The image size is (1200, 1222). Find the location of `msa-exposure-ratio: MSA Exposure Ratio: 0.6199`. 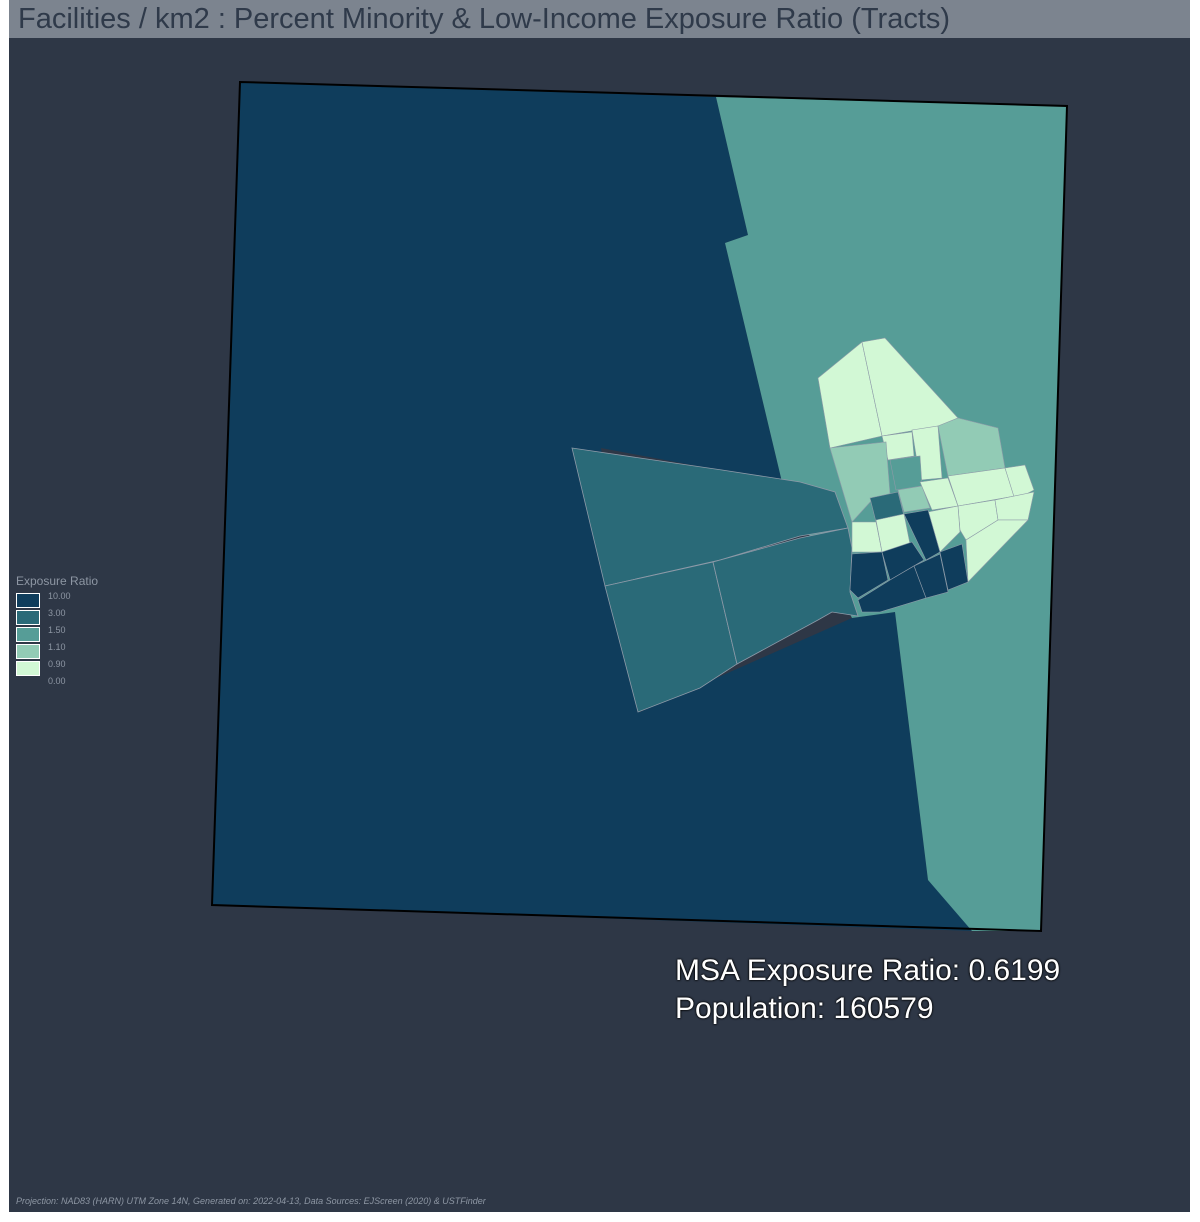

msa-exposure-ratio: MSA Exposure Ratio: 0.6199 is located at coordinates (868, 970).